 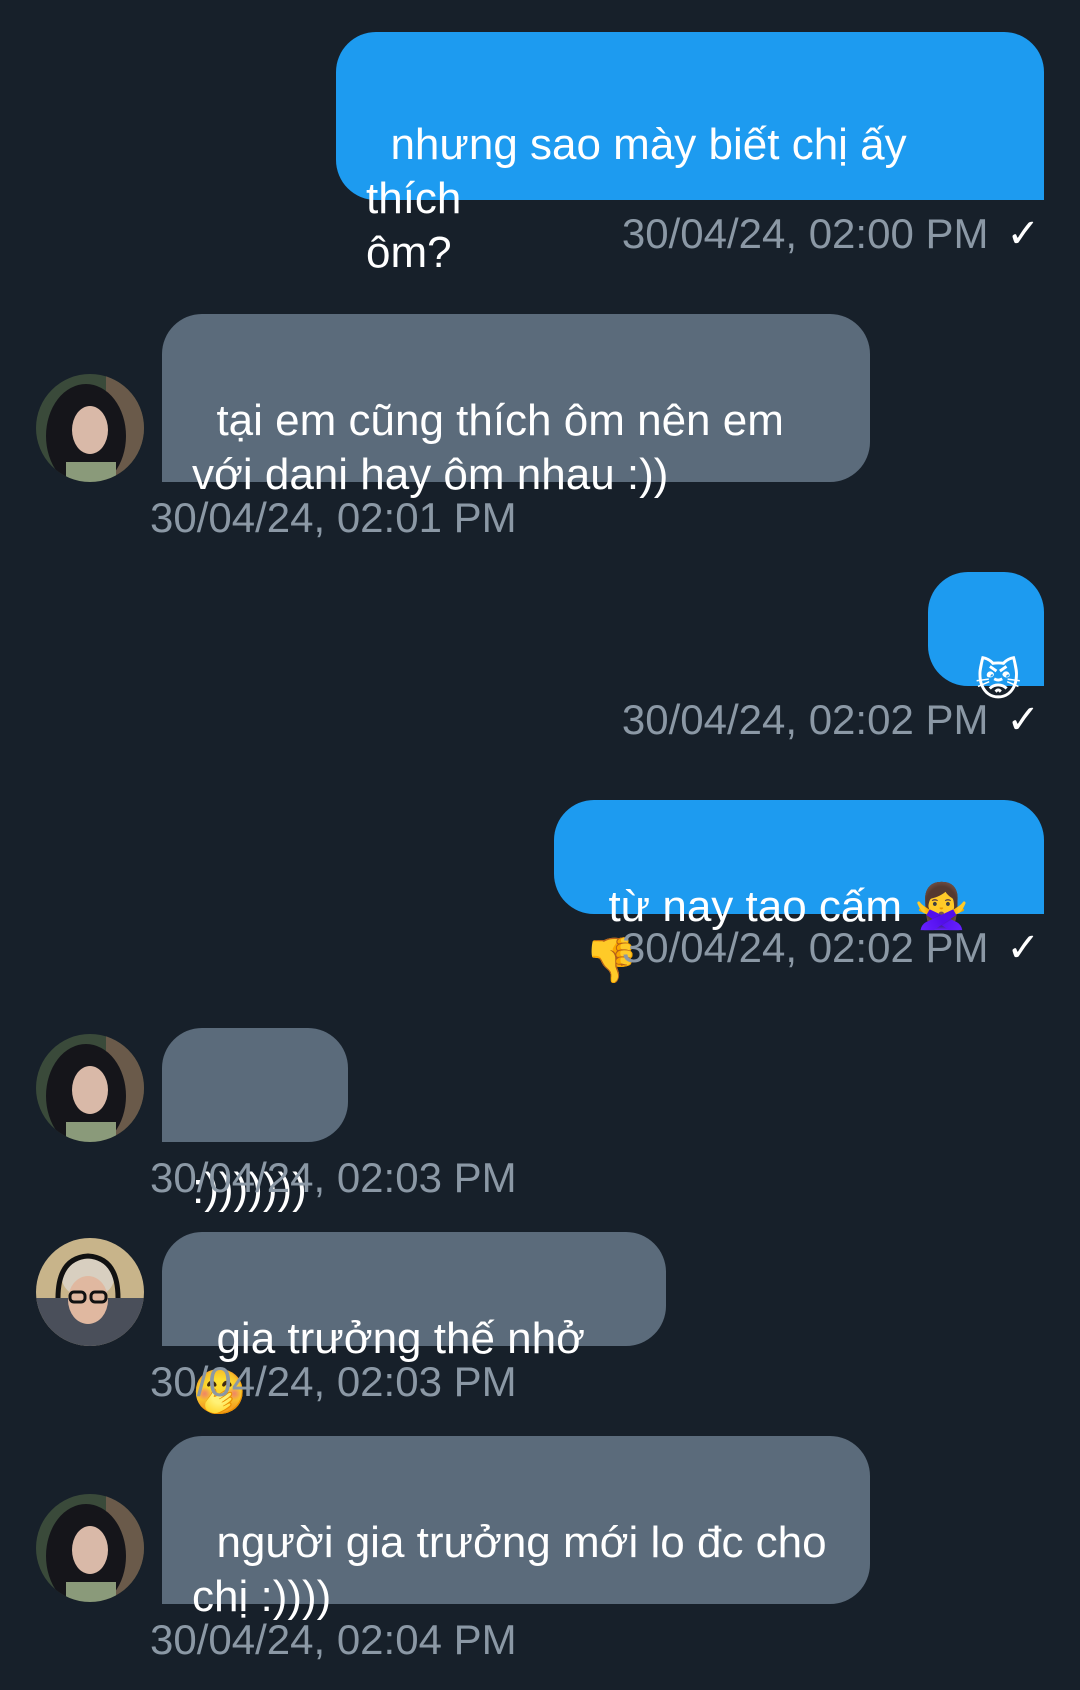 I want to click on message-timestamp: 30/04/24, 02:00 PM ✓, so click(x=831, y=234).